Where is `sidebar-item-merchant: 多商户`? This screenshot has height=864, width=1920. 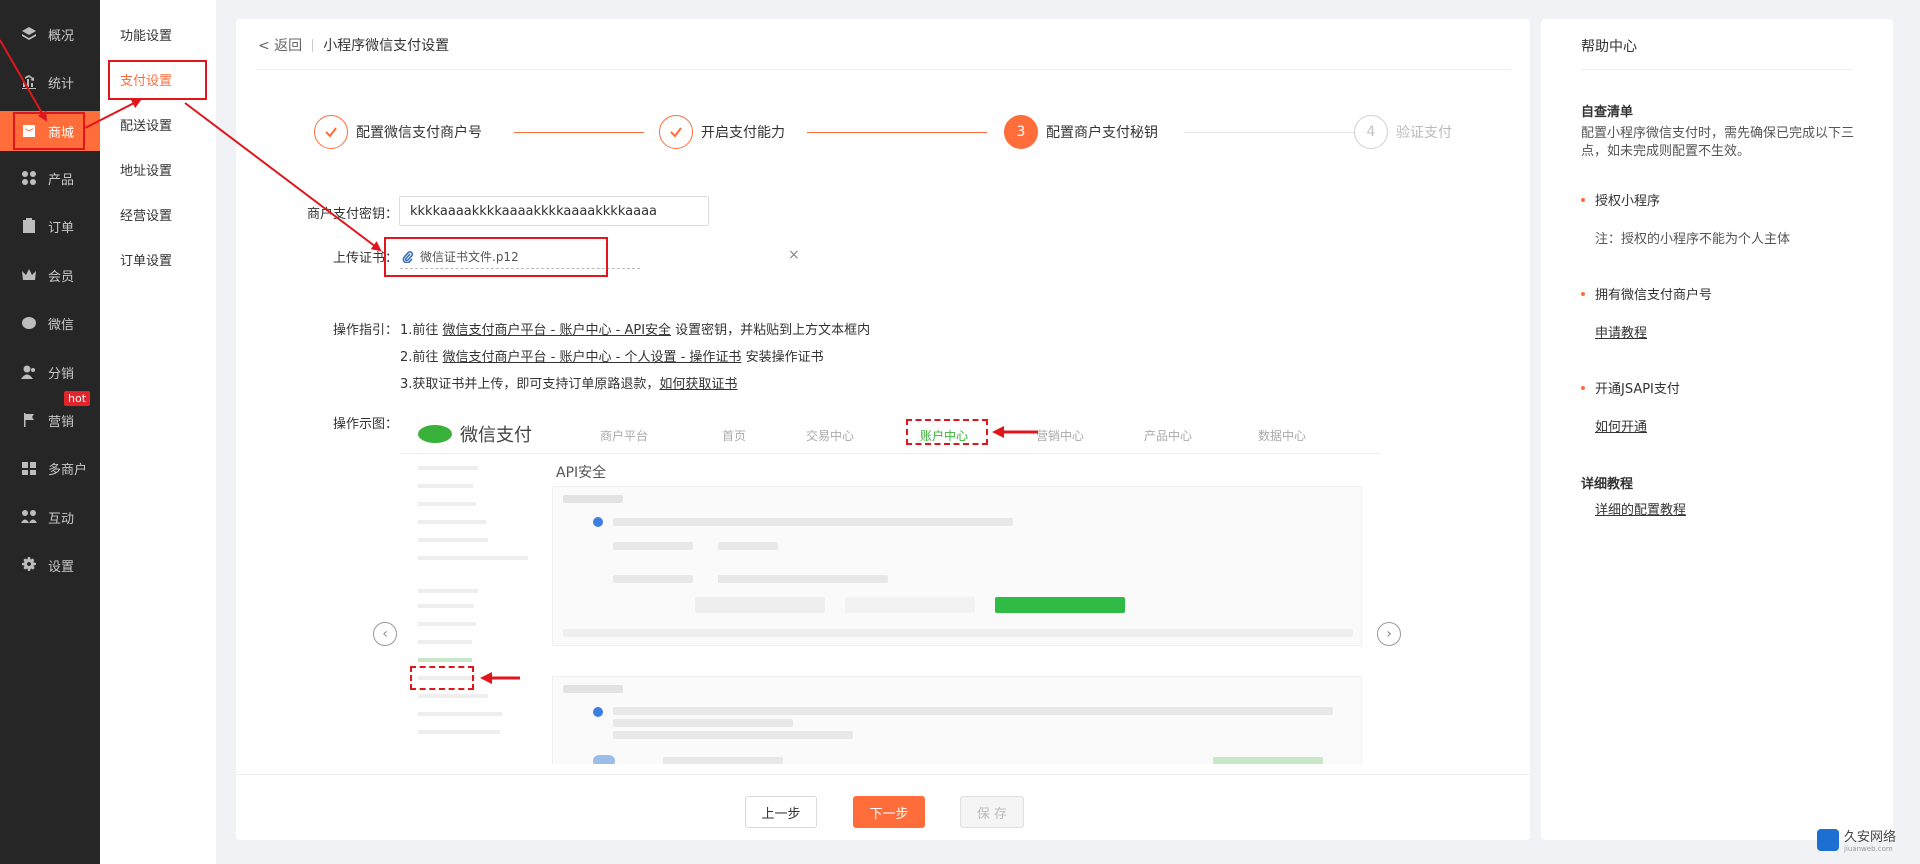
sidebar-item-merchant: 多商户 is located at coordinates (50, 468).